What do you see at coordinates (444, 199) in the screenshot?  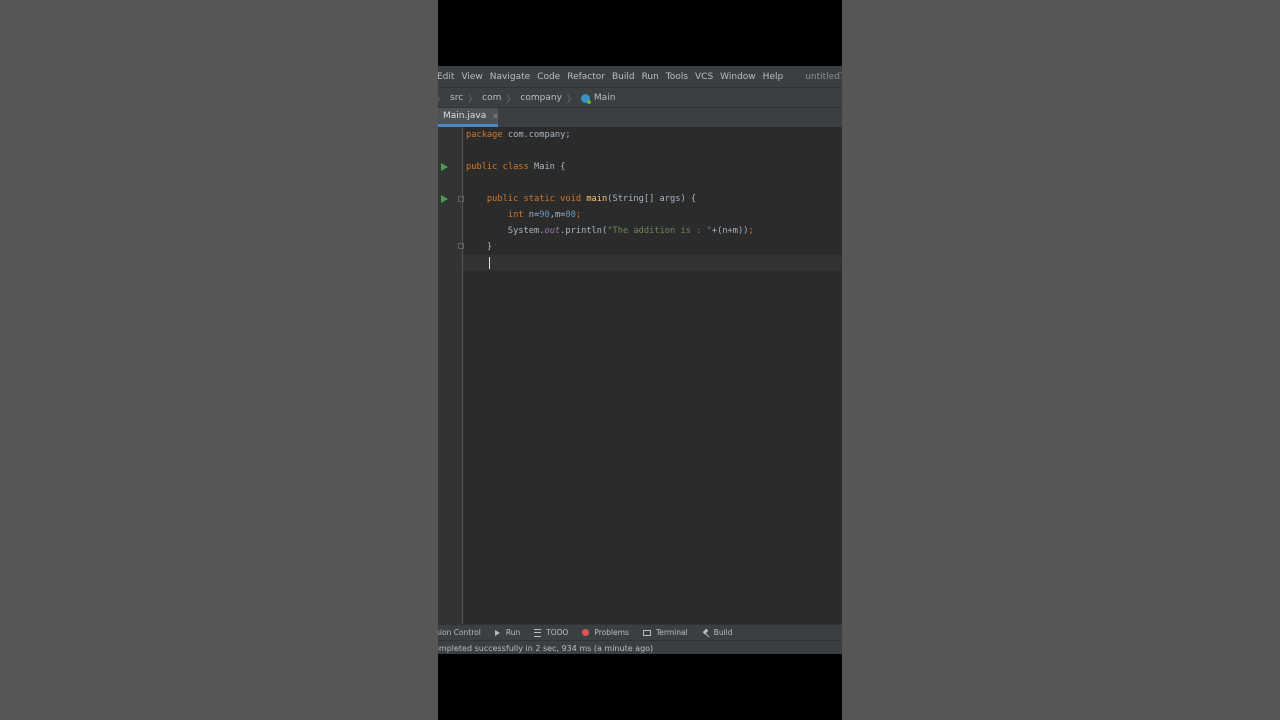 I see `run-main-icon` at bounding box center [444, 199].